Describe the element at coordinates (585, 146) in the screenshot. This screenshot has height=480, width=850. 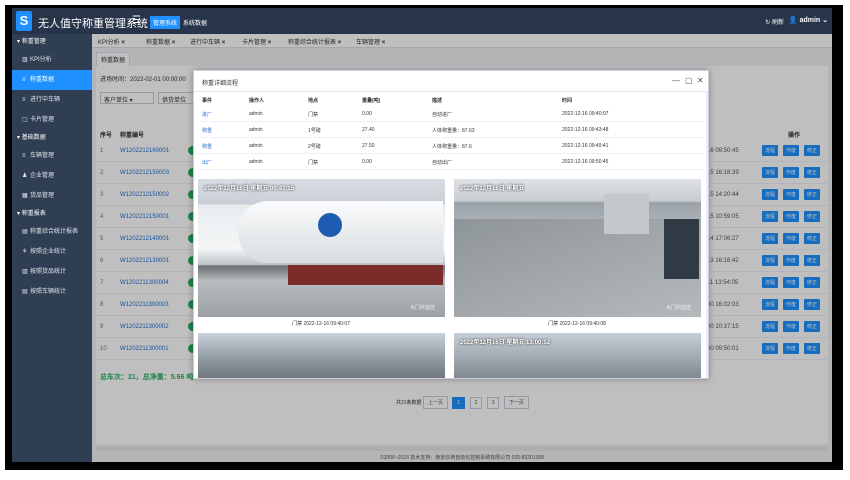
I see `modal-cell-time: 2022-12-16 09:49:41` at that location.